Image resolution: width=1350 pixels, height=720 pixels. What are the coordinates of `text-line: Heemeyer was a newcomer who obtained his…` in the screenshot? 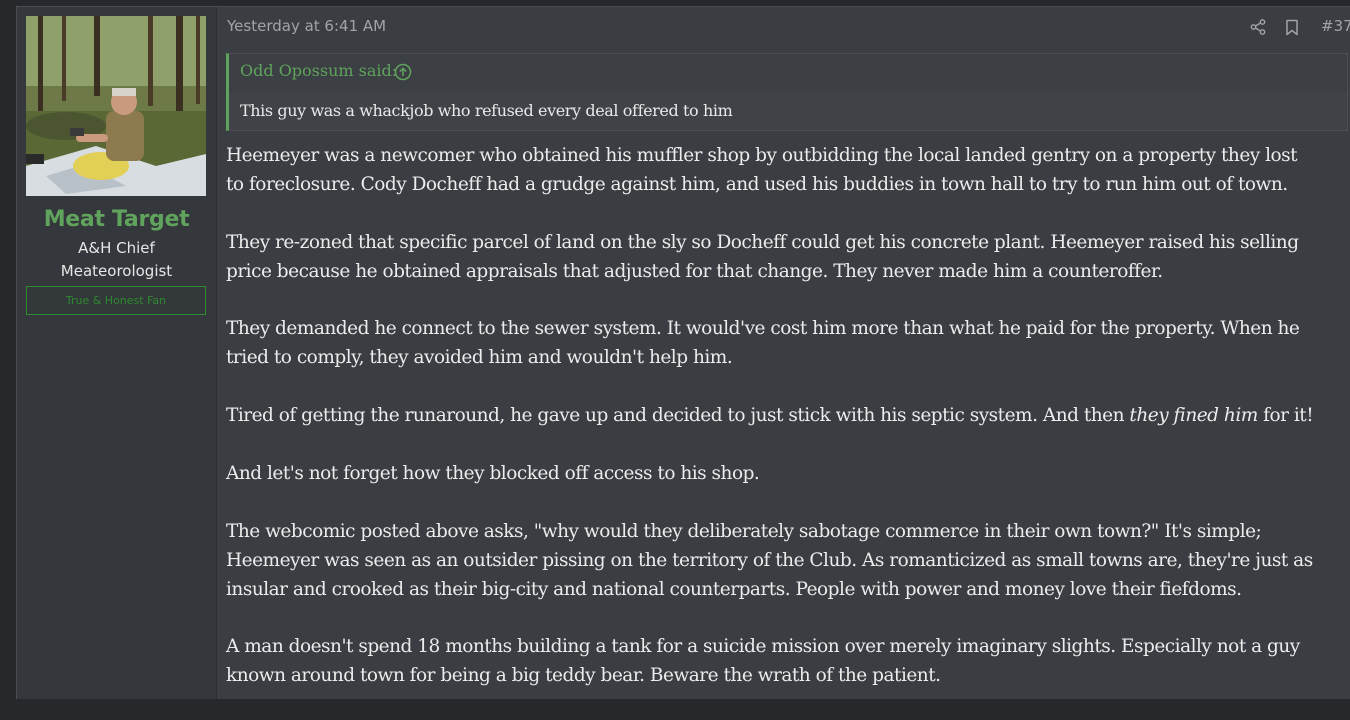 It's located at (762, 155).